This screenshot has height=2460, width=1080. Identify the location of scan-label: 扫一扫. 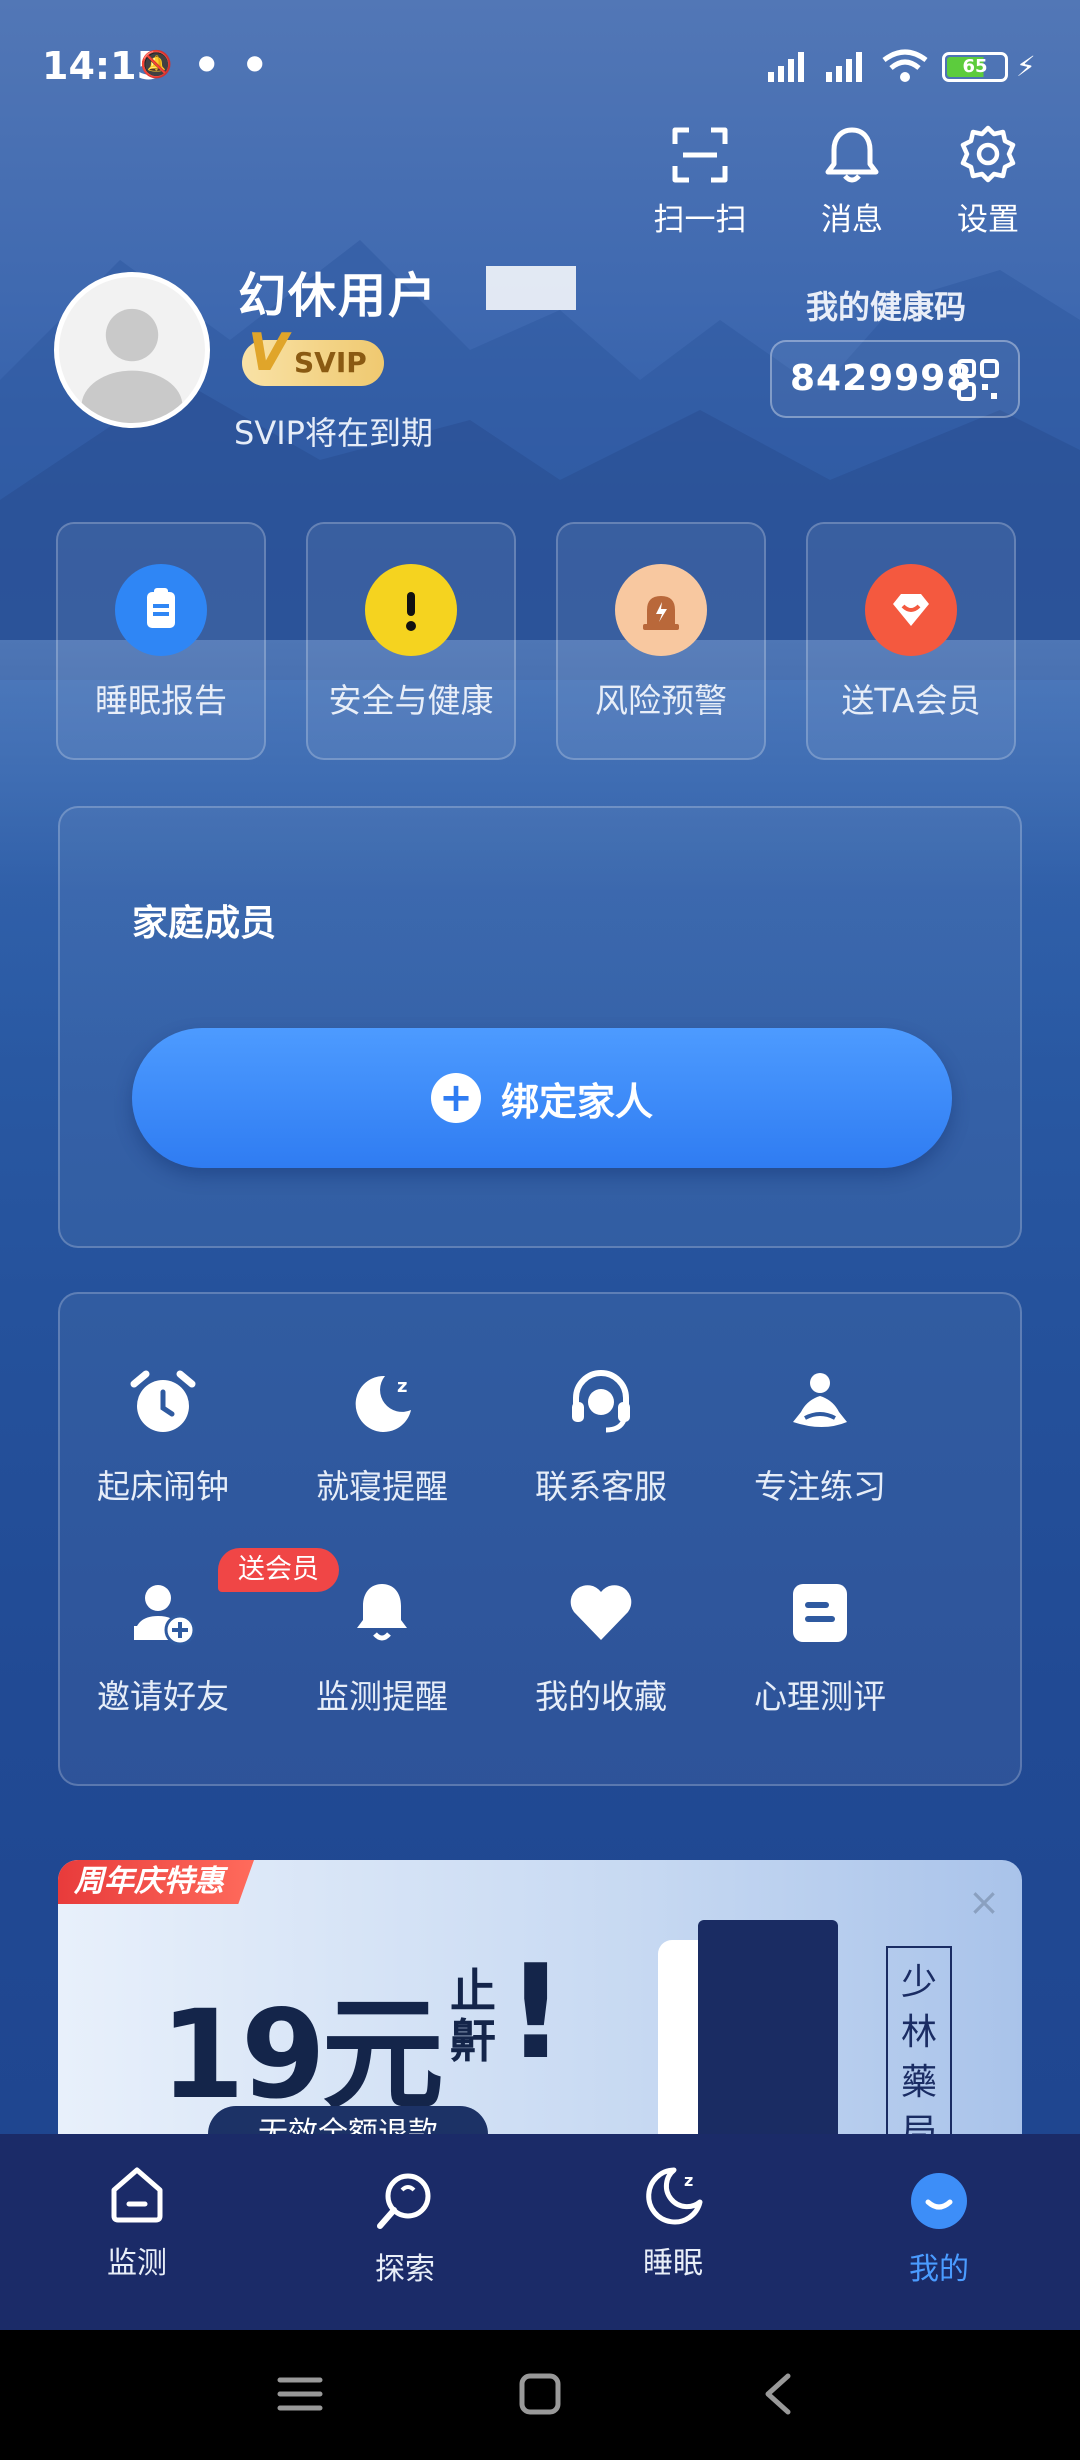
(700, 220).